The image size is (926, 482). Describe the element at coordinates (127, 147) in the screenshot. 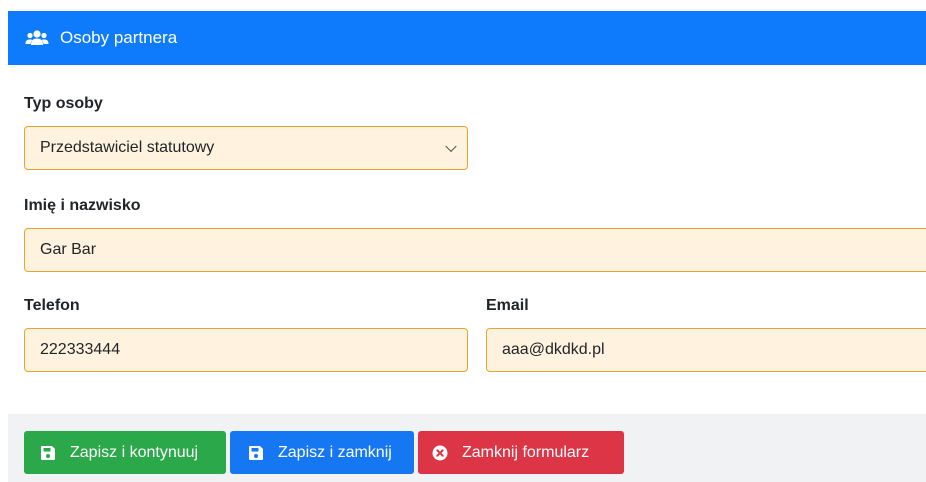

I see `person-type-value: Przedstawiciel statutowy` at that location.